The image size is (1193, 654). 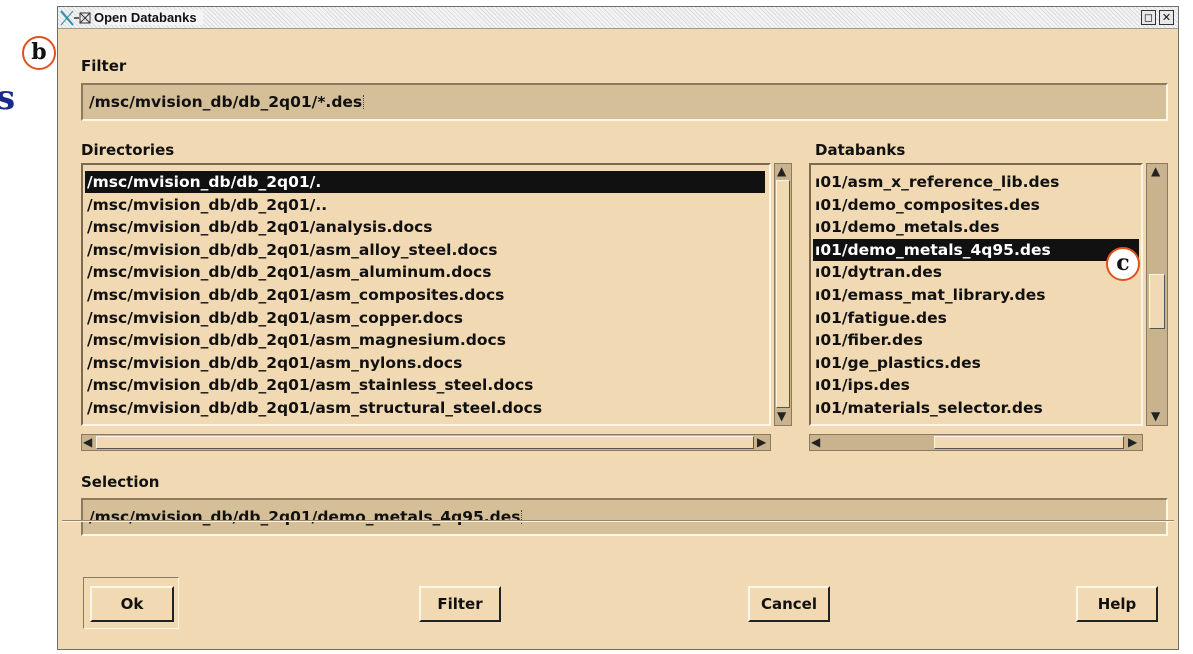 I want to click on filter-value: /msc/mvision_db/db_2q01/*.des, so click(x=226, y=102).